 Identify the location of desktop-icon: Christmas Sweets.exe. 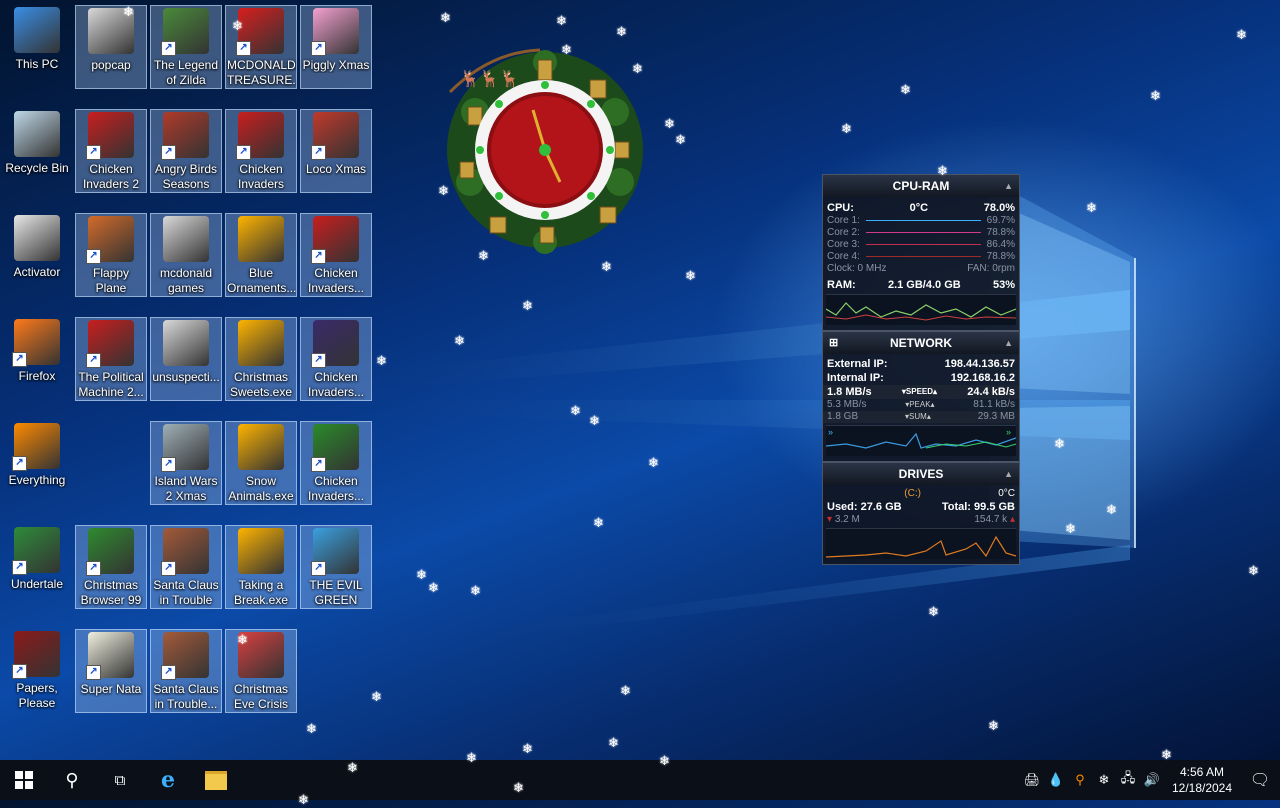
(261, 359).